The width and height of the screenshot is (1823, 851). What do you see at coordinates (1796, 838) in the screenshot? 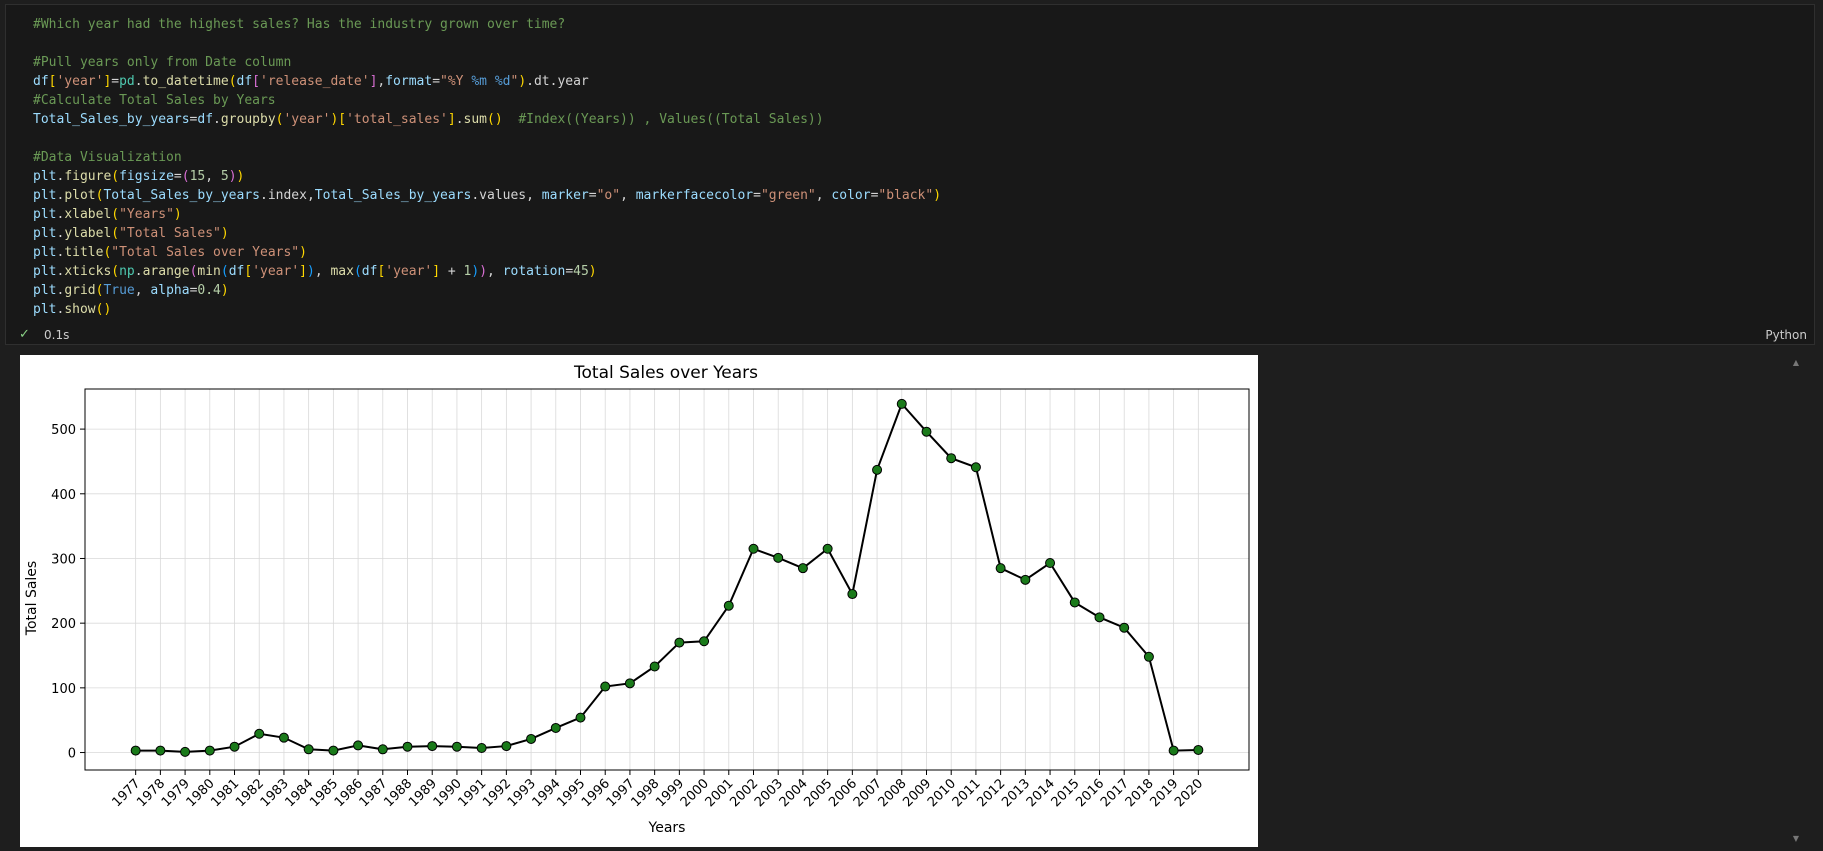
I see `scroll-down-icon: ▼` at bounding box center [1796, 838].